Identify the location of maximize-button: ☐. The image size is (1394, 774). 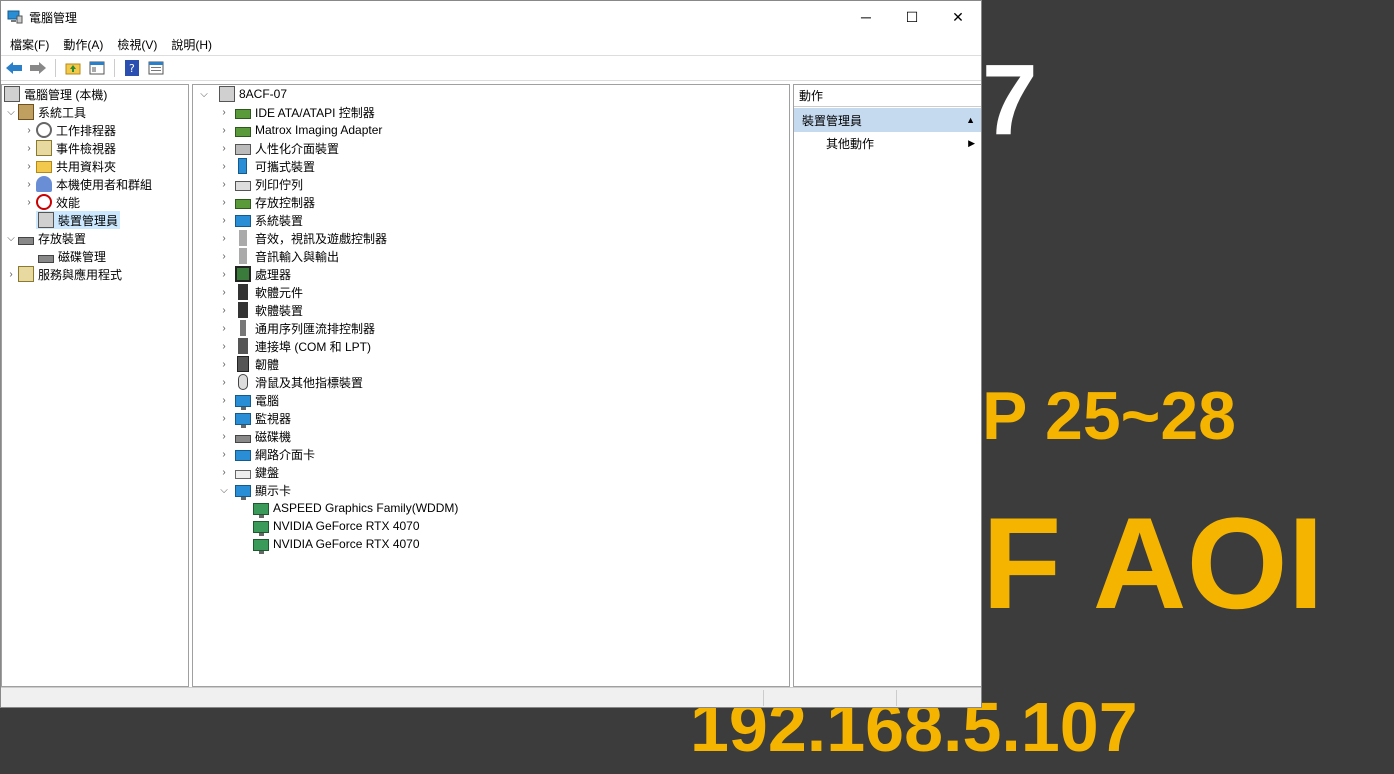
(912, 17).